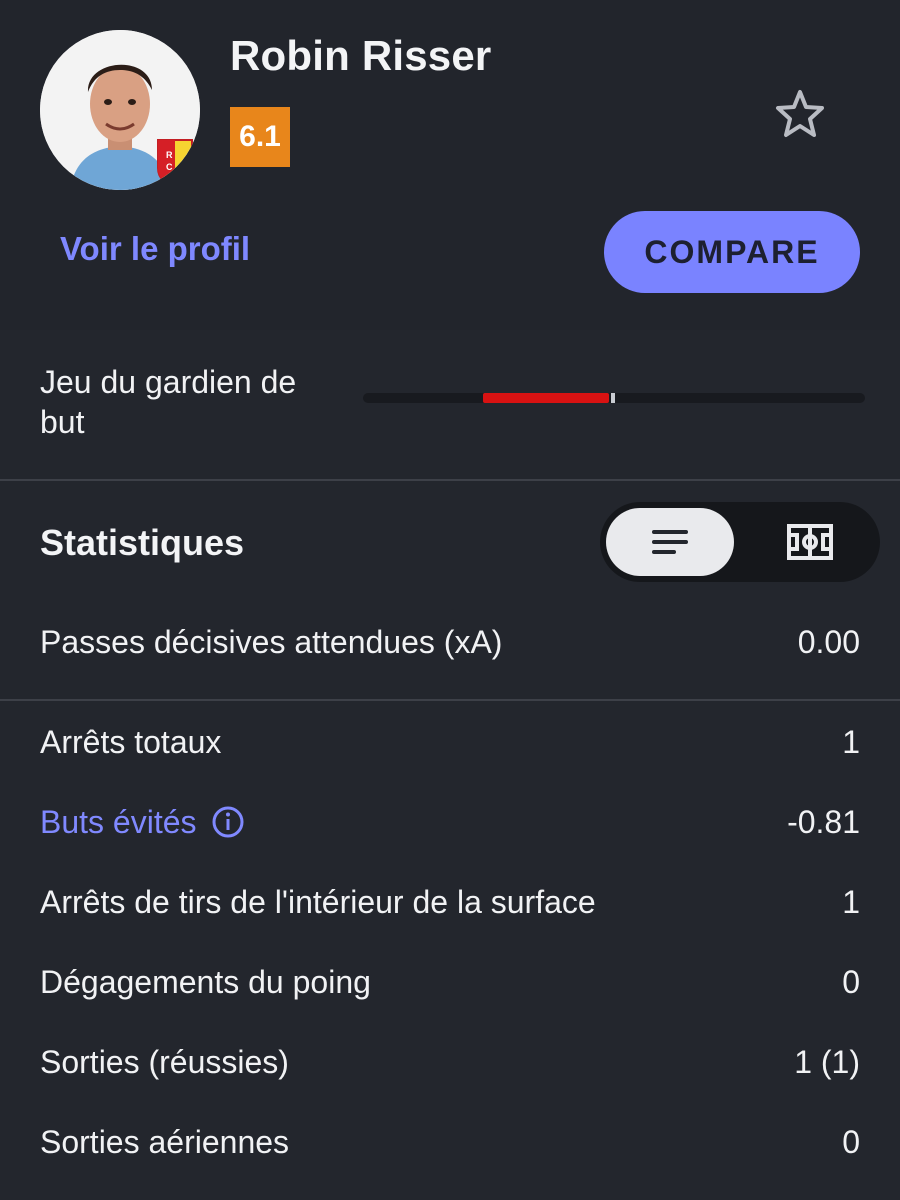 This screenshot has width=900, height=1200. What do you see at coordinates (450, 822) in the screenshot?
I see `stat-row-goals-prevented: Buts évités -0.81` at bounding box center [450, 822].